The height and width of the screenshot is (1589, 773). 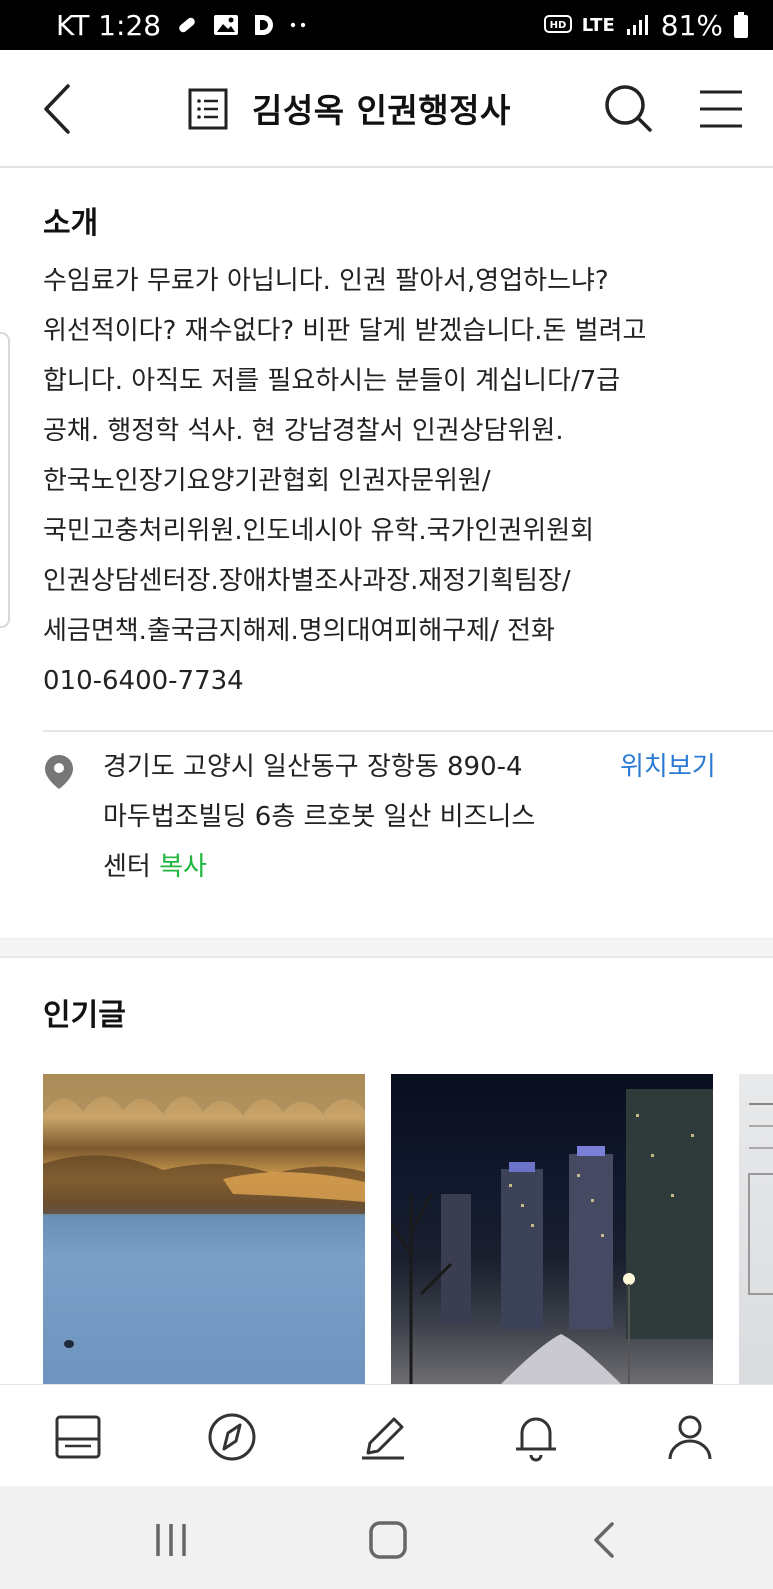 What do you see at coordinates (741, 25) in the screenshot?
I see `battery-icon` at bounding box center [741, 25].